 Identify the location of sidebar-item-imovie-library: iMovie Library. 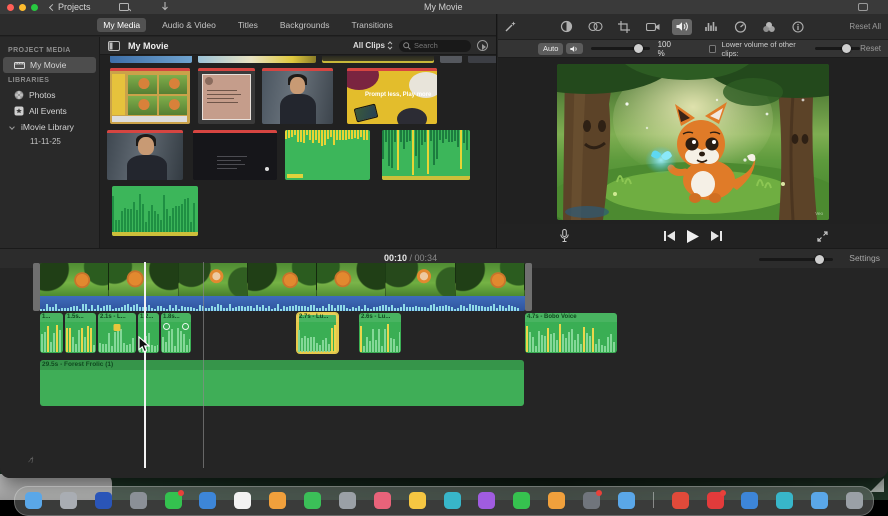
(49, 127).